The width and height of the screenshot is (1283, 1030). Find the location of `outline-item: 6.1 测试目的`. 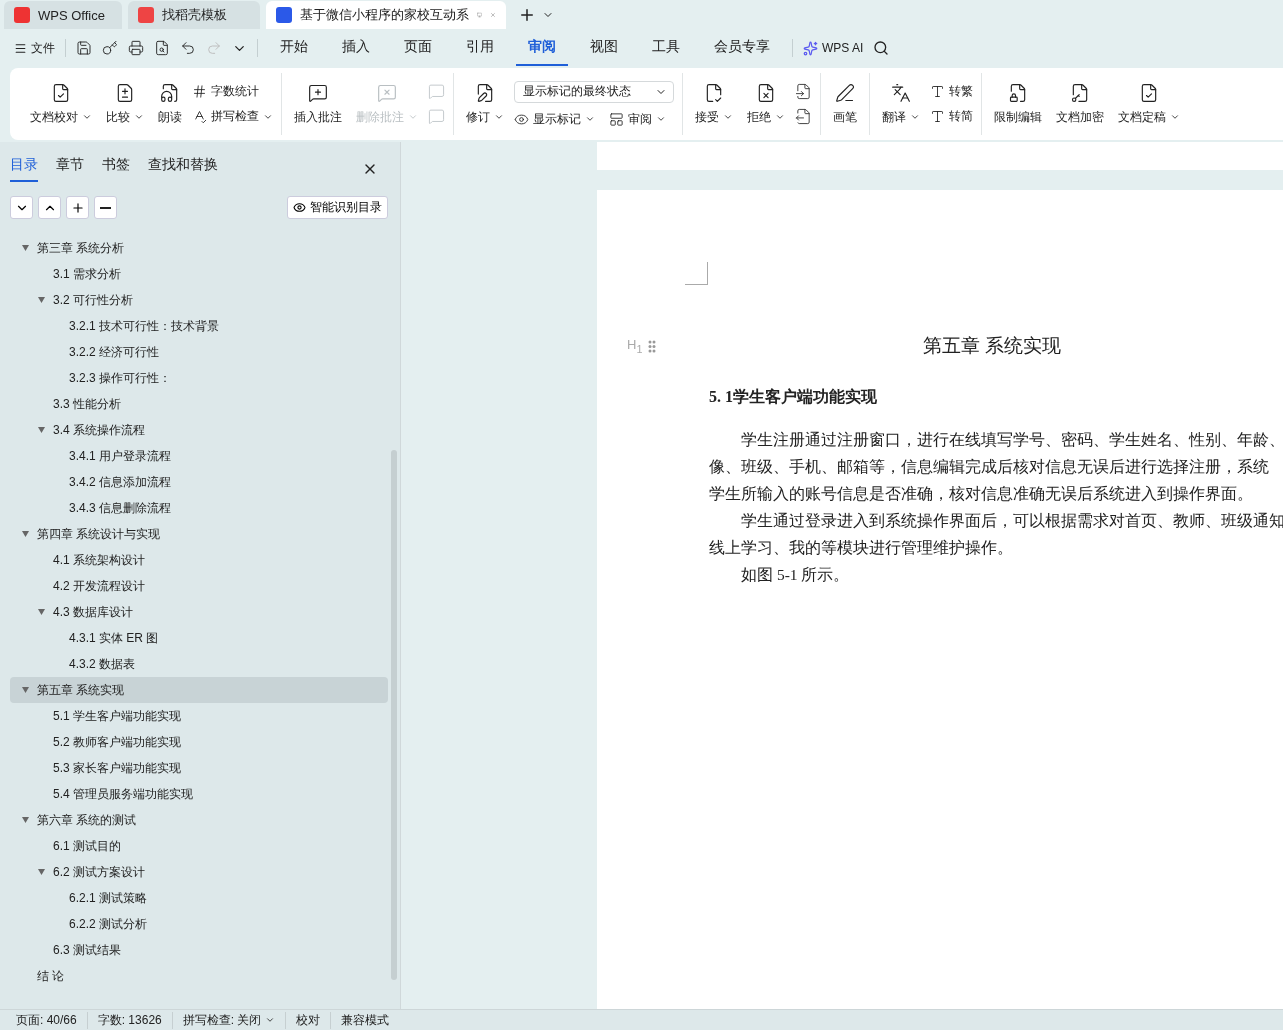

outline-item: 6.1 测试目的 is located at coordinates (199, 846).